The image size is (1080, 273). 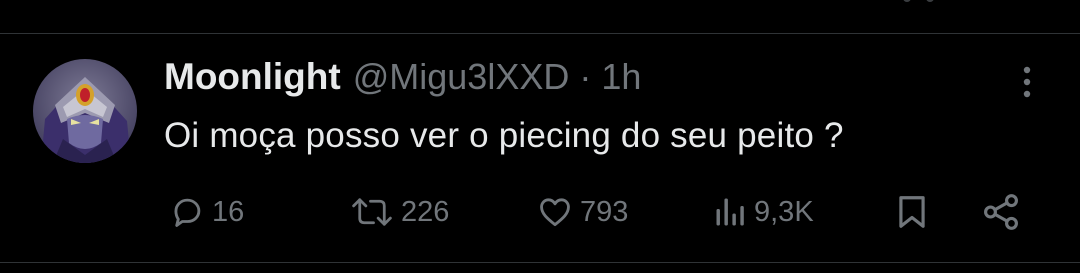 What do you see at coordinates (85, 111) in the screenshot?
I see `avatar` at bounding box center [85, 111].